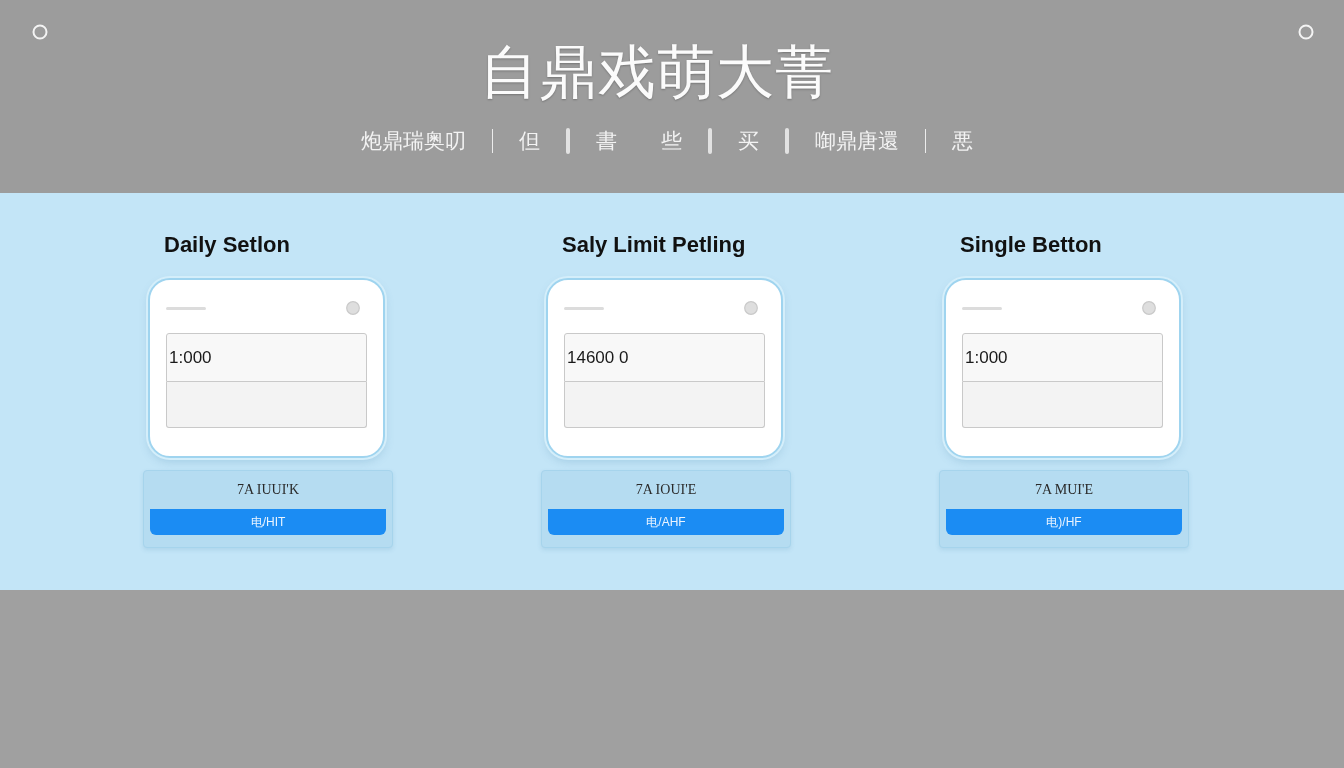  What do you see at coordinates (529, 141) in the screenshot?
I see `nav-link: 但` at bounding box center [529, 141].